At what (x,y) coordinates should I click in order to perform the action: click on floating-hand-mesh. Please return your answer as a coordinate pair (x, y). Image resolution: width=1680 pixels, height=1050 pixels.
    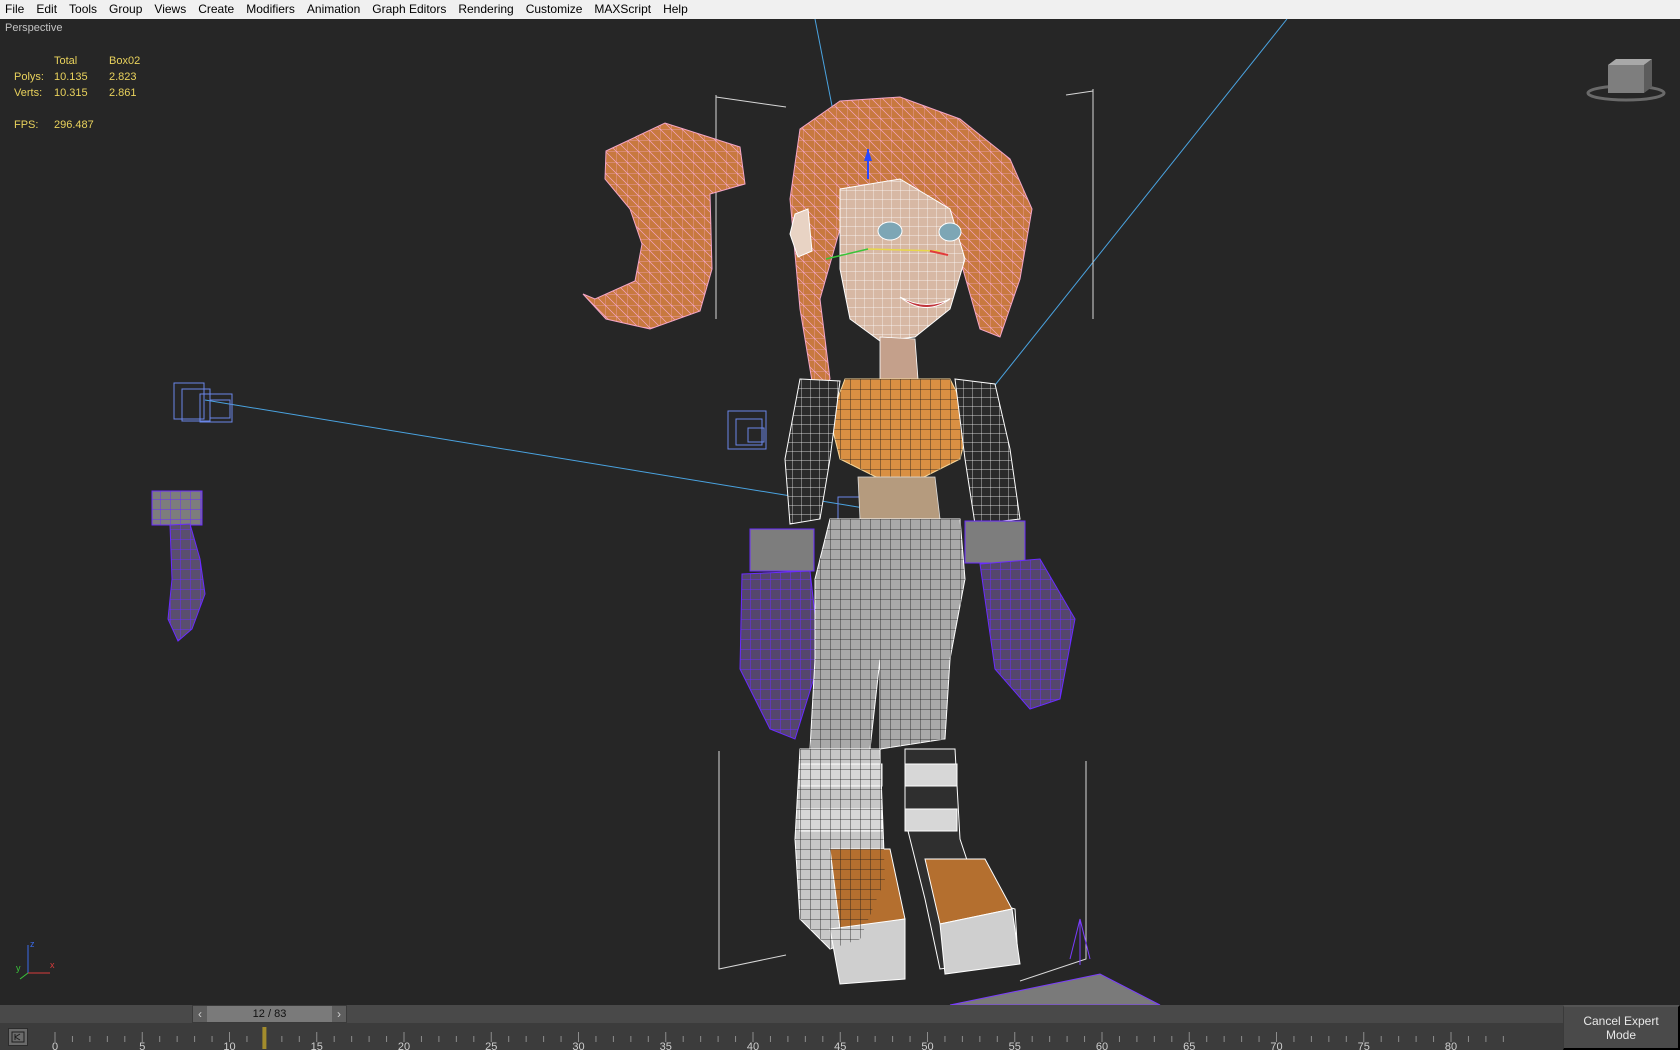
    Looking at the image, I should click on (178, 566).